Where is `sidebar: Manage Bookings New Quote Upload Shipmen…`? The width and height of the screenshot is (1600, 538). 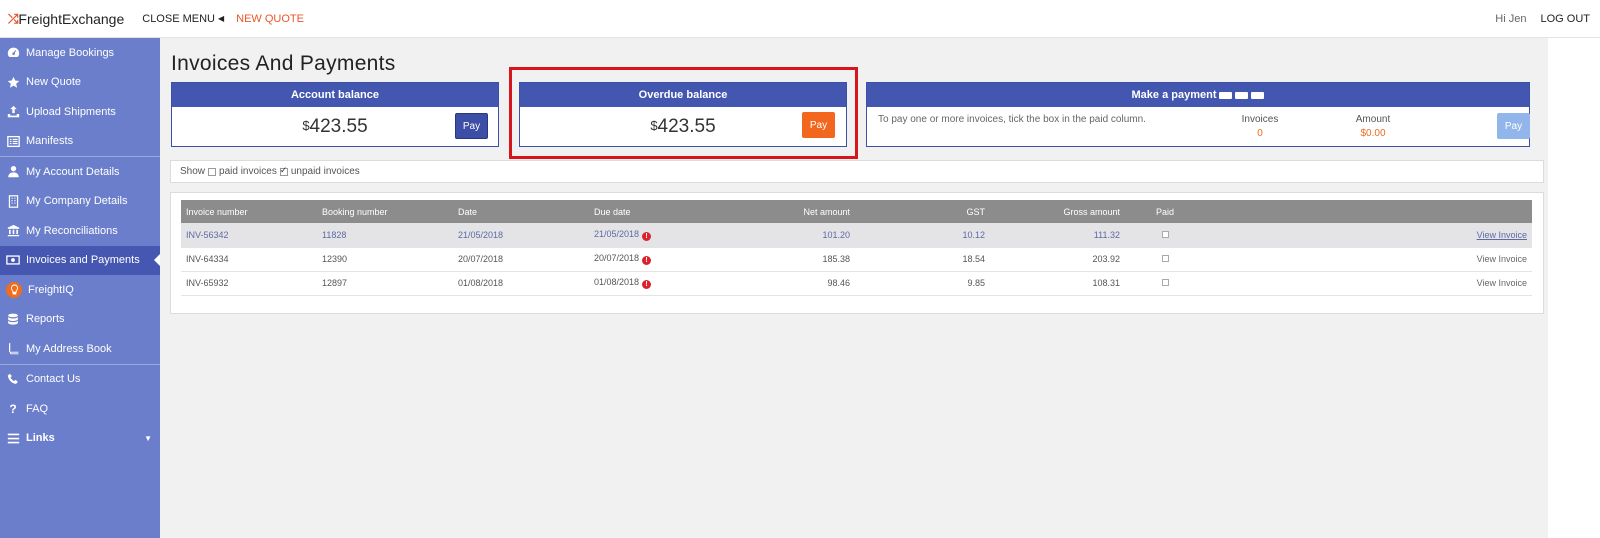 sidebar: Manage Bookings New Quote Upload Shipmen… is located at coordinates (80, 288).